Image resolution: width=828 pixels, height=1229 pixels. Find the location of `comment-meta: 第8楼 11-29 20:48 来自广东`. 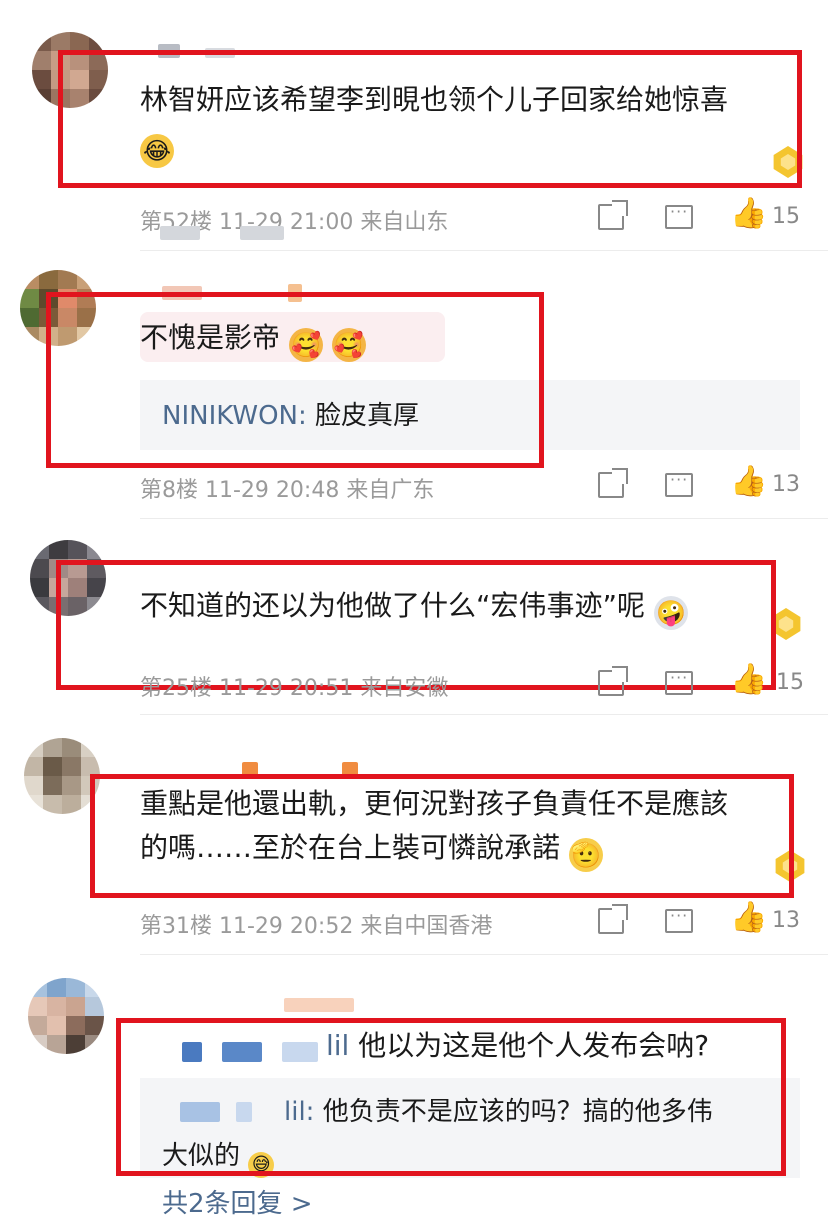

comment-meta: 第8楼 11-29 20:48 来自广东 is located at coordinates (287, 490).